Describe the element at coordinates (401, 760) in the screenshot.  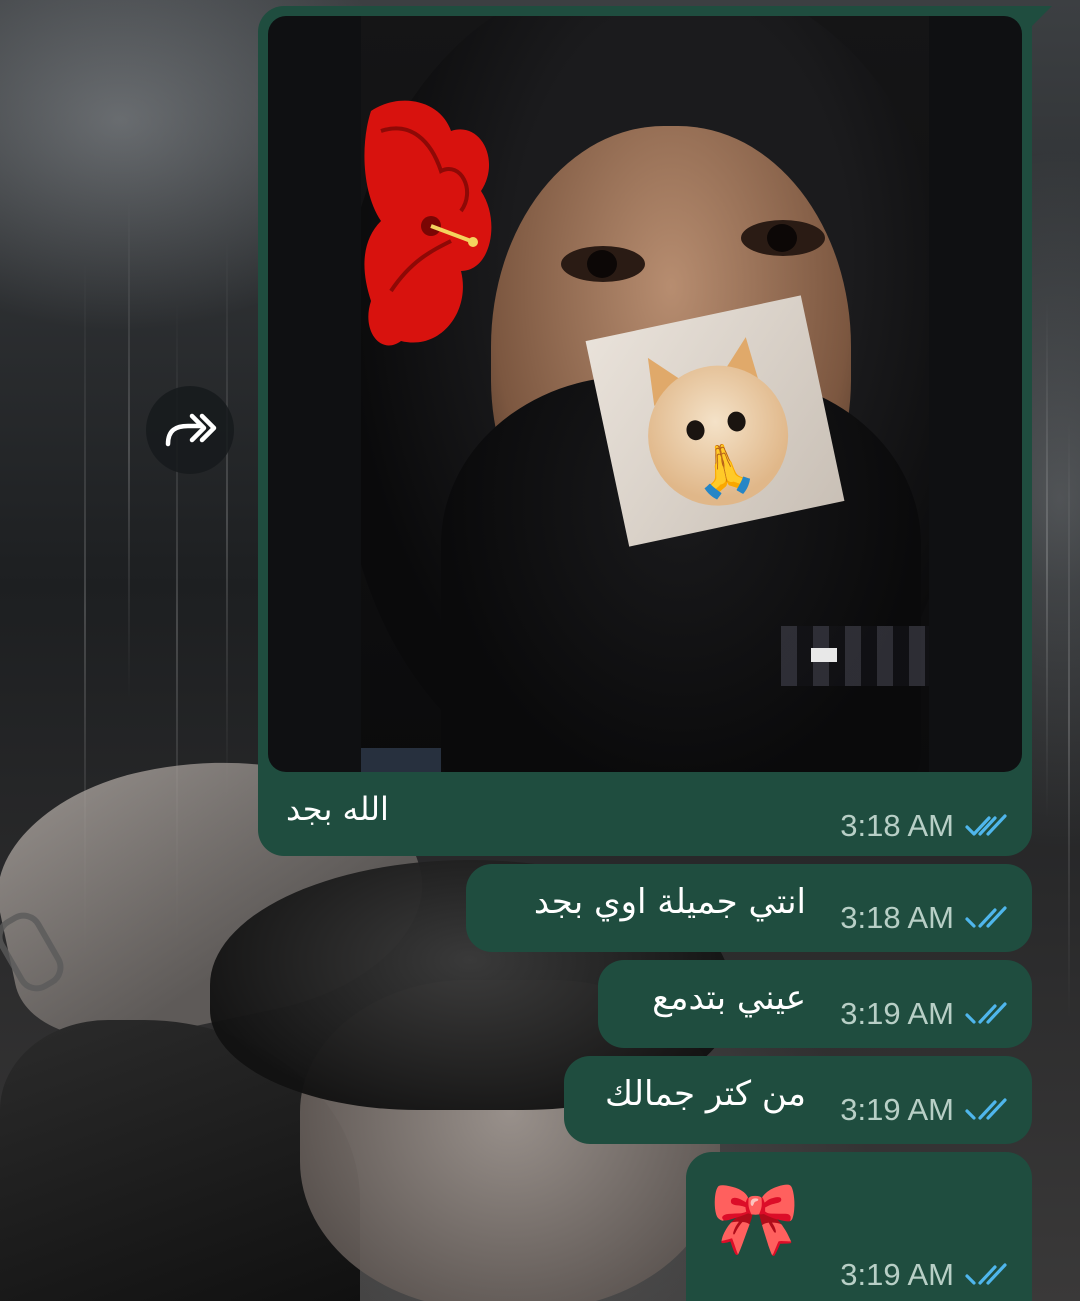
I see `photo-bottom-strip` at that location.